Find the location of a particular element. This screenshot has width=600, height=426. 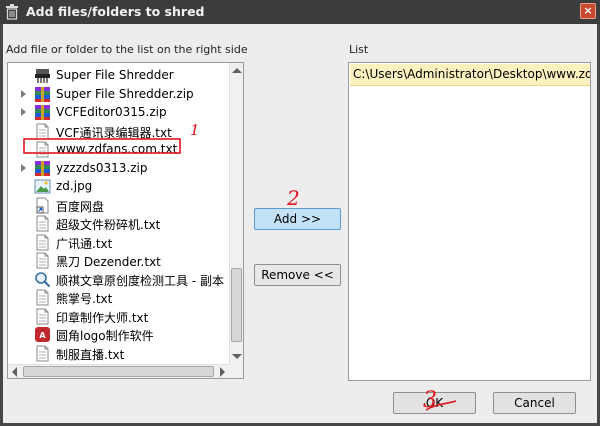

image-file-icon is located at coordinates (42, 186).